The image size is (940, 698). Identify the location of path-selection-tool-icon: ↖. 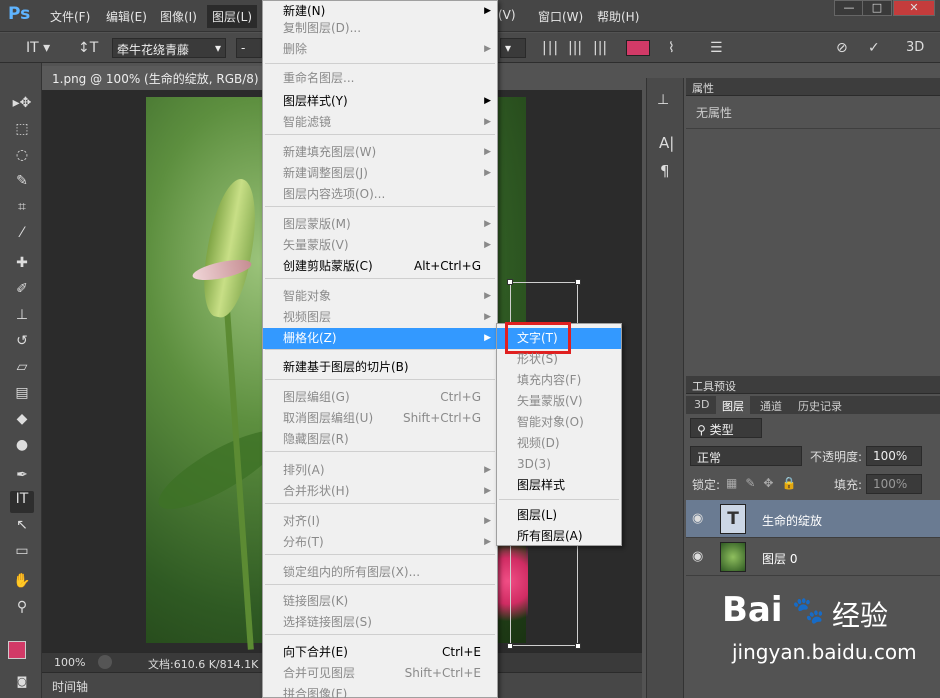
(22, 528).